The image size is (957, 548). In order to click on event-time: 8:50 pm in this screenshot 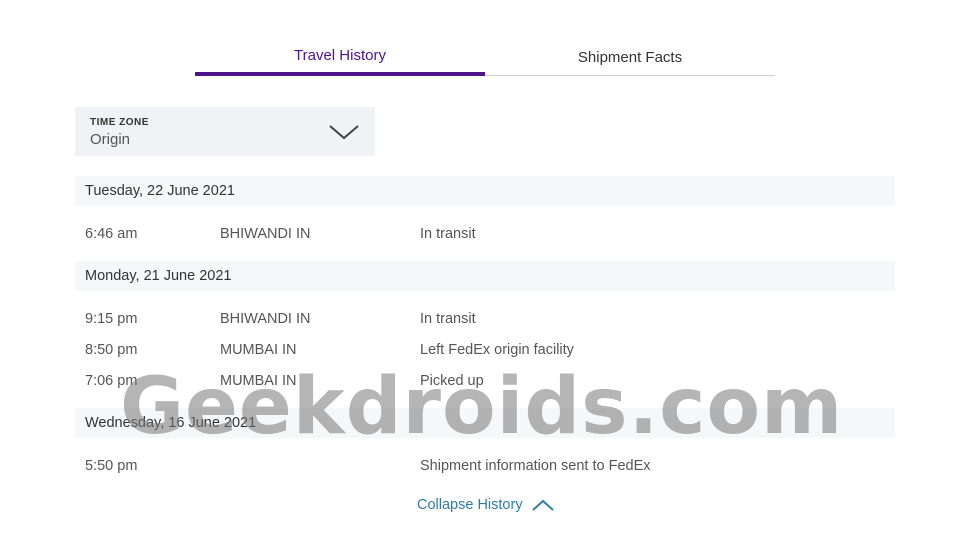, I will do `click(111, 349)`.